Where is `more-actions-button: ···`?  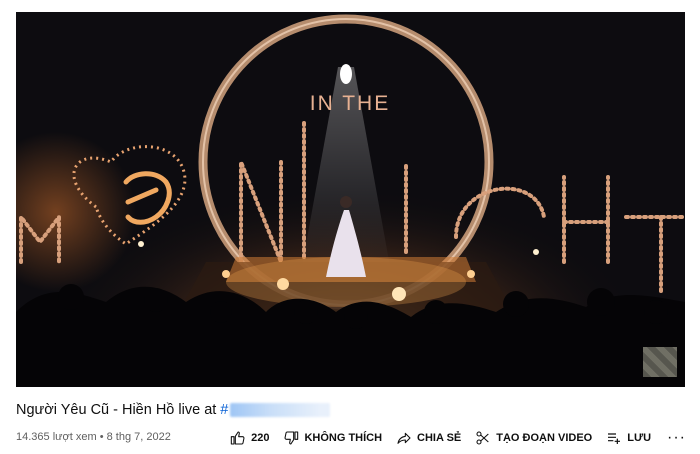 more-actions-button: ··· is located at coordinates (676, 438).